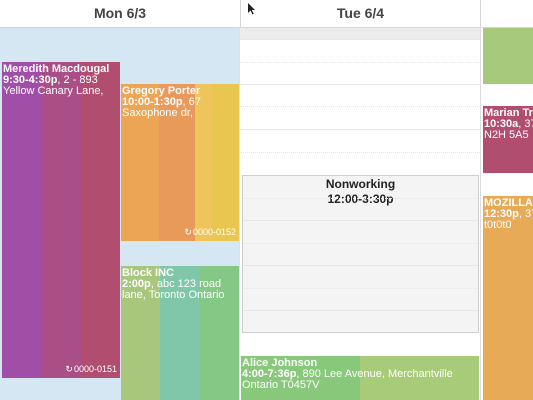 The height and width of the screenshot is (400, 533). I want to click on event-address: Ontario T0457V, so click(281, 385).